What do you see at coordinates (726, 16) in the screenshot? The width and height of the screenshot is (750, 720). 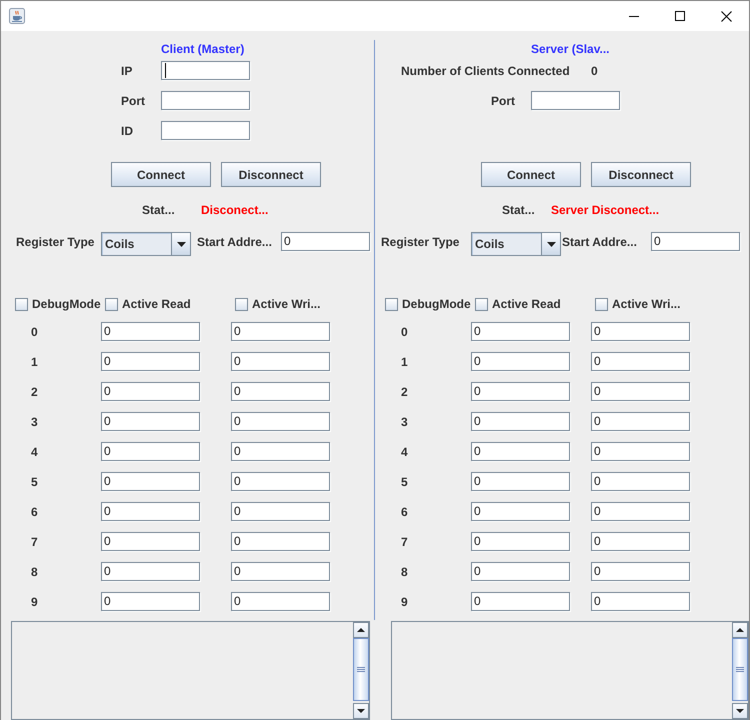 I see `close-icon` at bounding box center [726, 16].